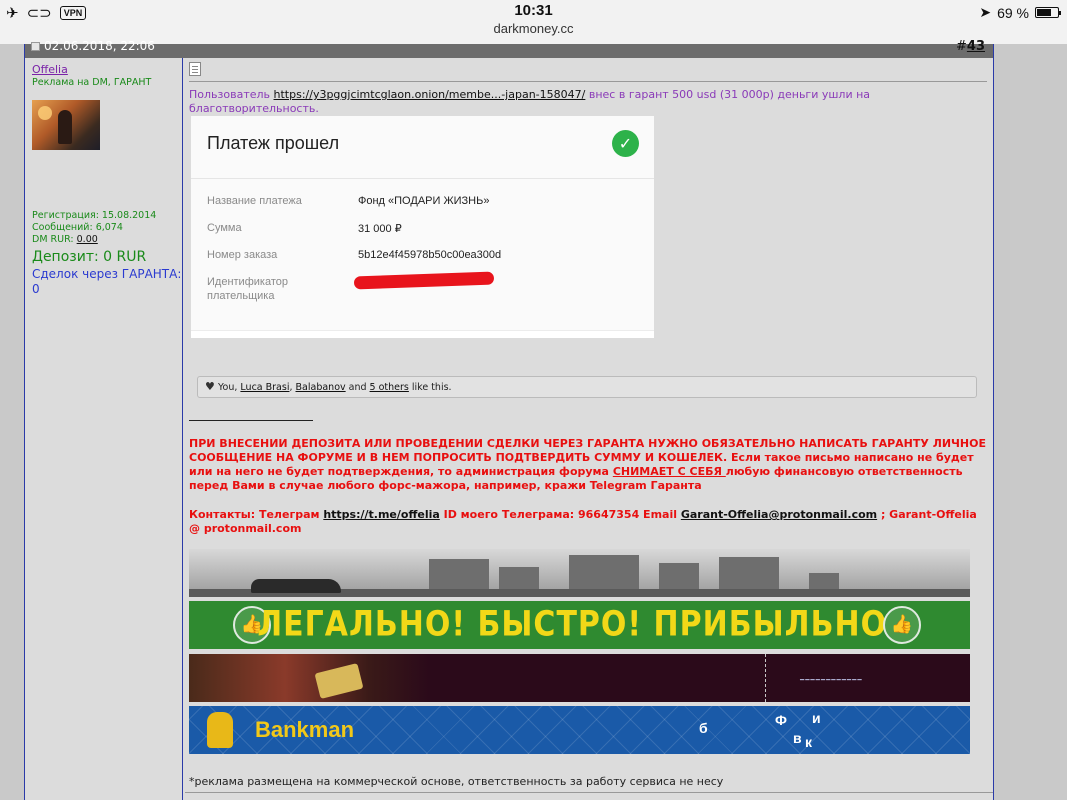 Image resolution: width=1067 pixels, height=800 pixels. I want to click on username-link: Offelia, so click(50, 69).